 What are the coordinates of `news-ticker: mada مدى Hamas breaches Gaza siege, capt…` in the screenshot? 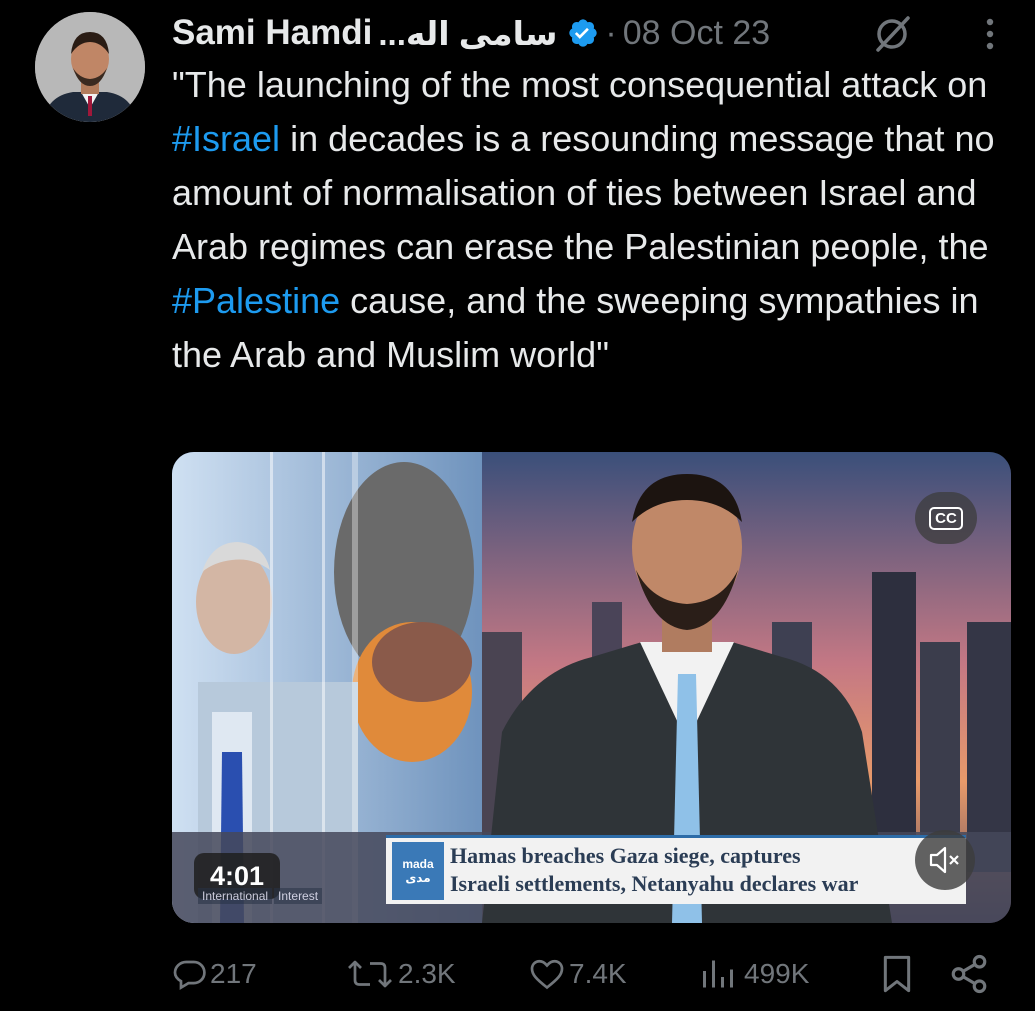 It's located at (676, 869).